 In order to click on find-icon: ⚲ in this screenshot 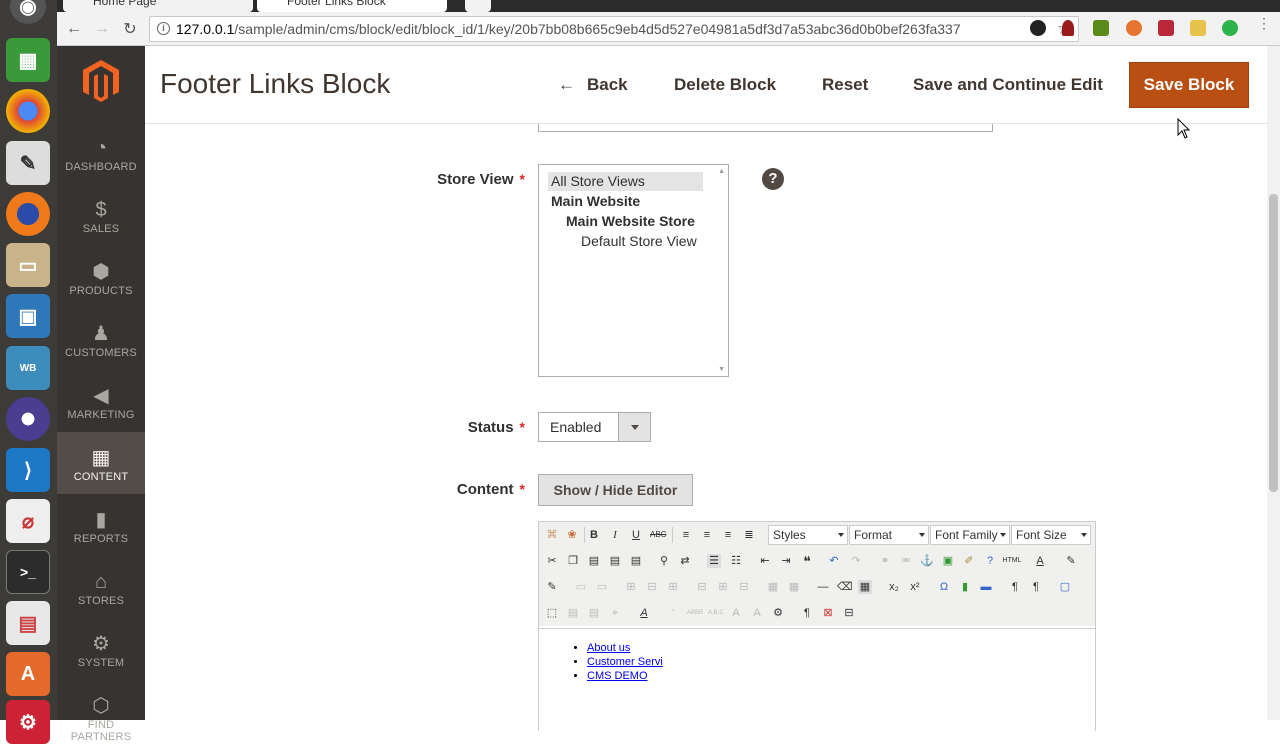, I will do `click(664, 561)`.